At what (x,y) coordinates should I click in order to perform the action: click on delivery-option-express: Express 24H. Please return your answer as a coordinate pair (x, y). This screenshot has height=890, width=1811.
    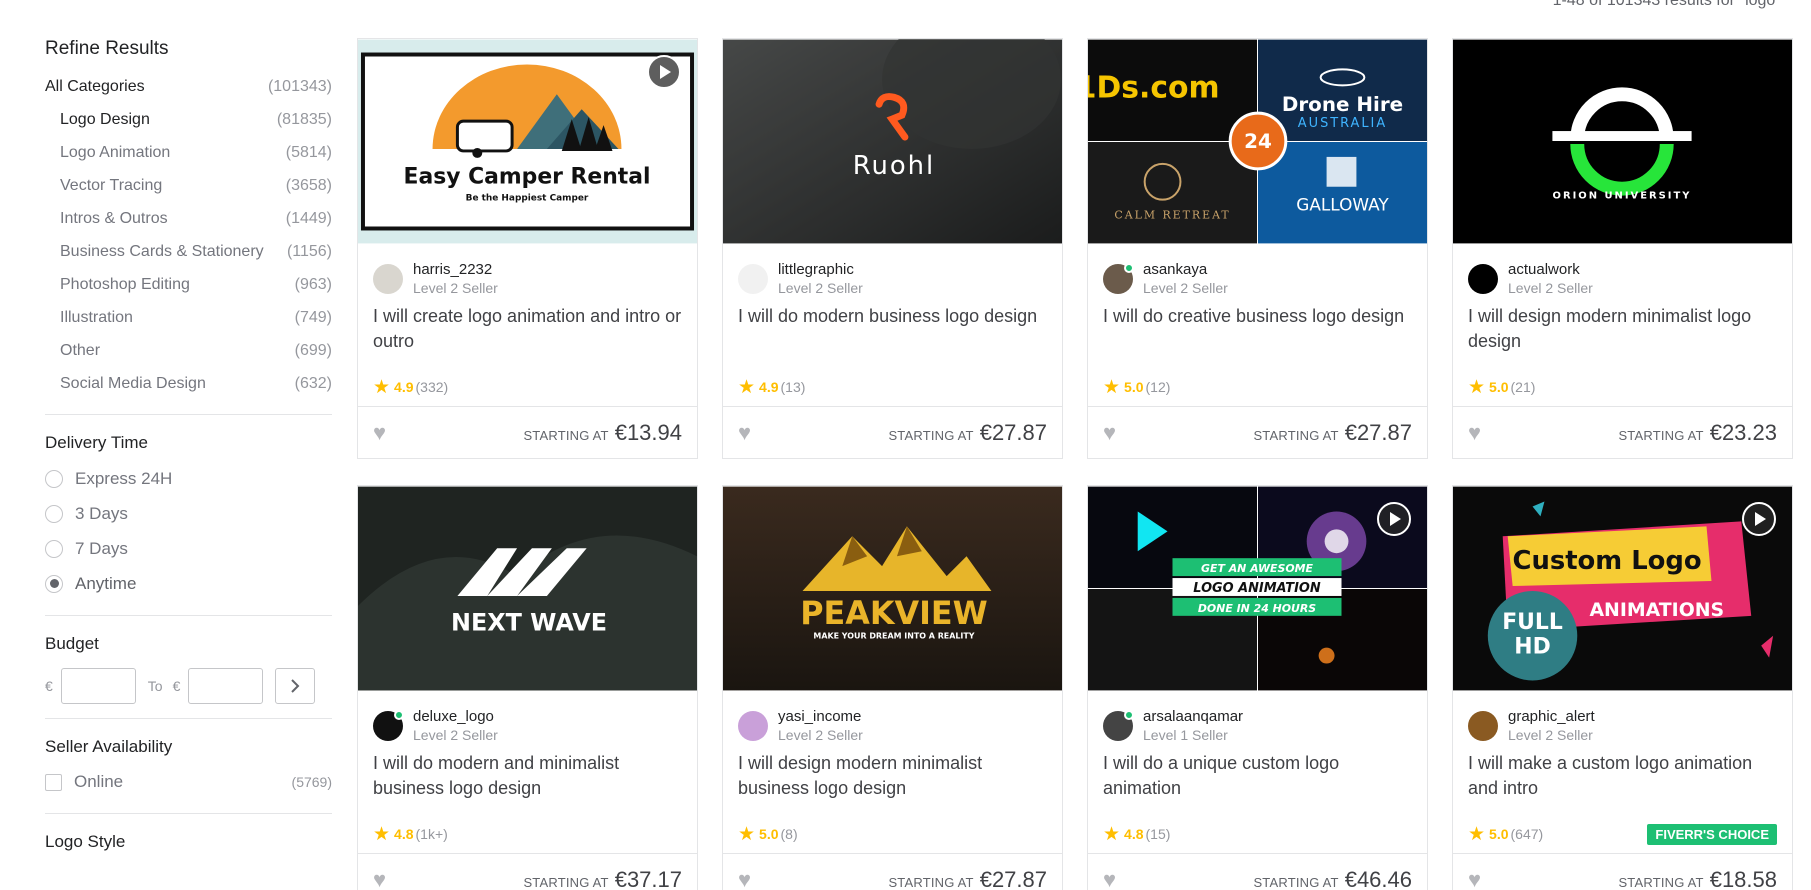
    Looking at the image, I should click on (188, 478).